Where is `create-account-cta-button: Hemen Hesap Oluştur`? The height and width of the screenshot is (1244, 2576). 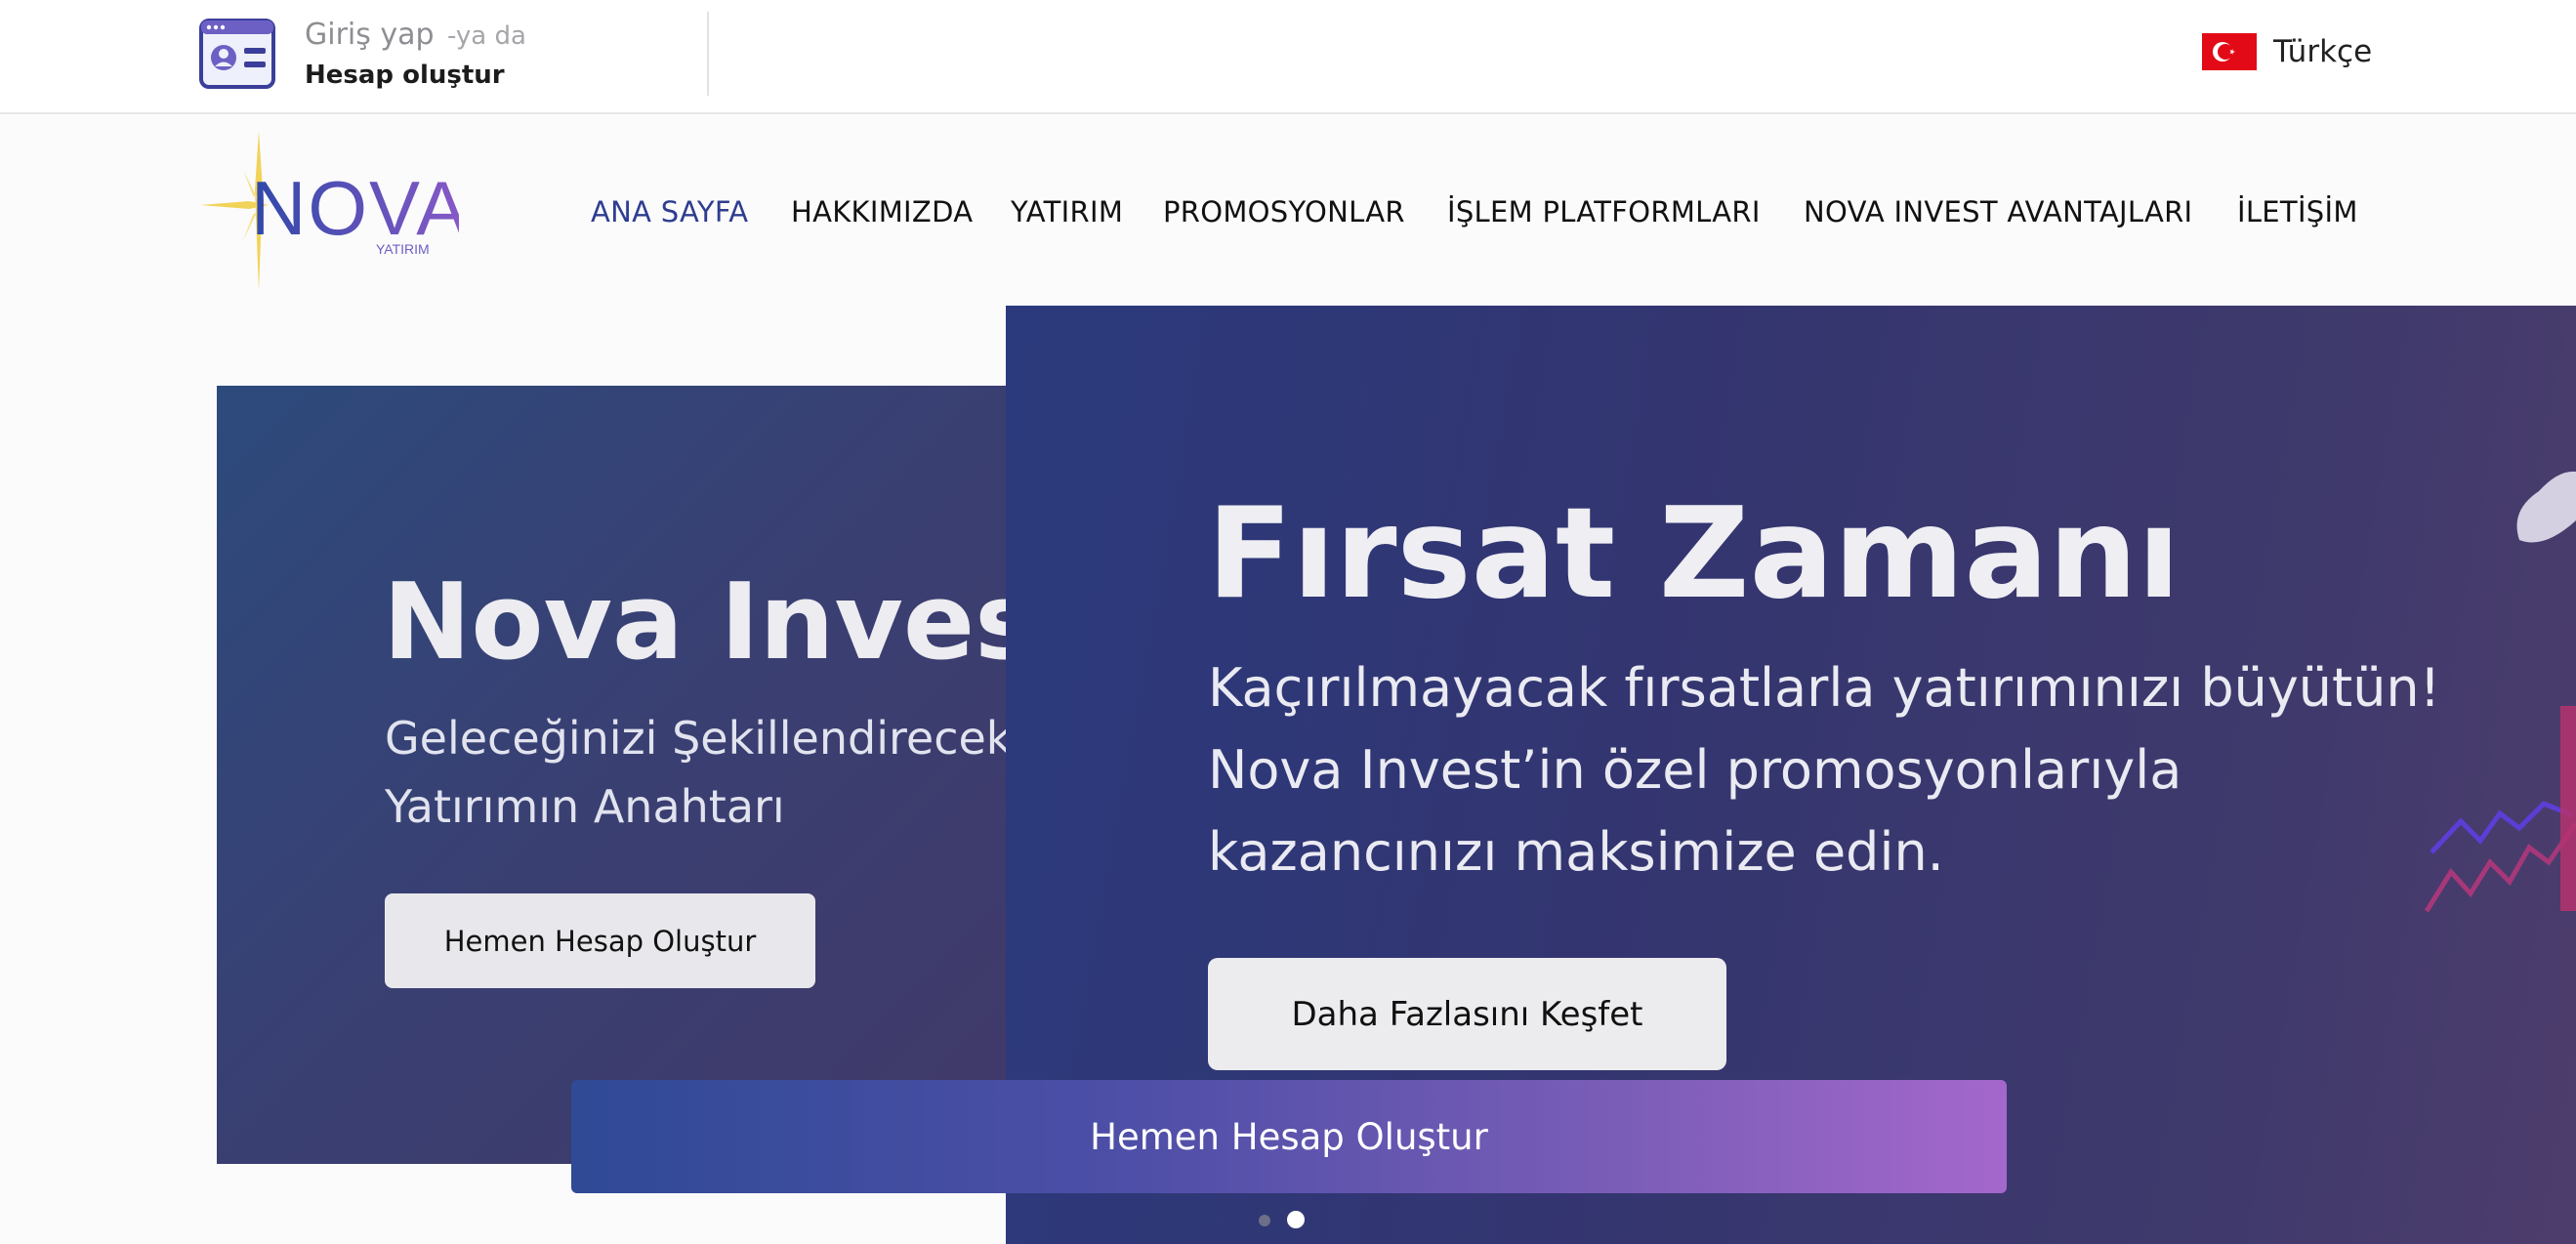 create-account-cta-button: Hemen Hesap Oluştur is located at coordinates (1289, 1136).